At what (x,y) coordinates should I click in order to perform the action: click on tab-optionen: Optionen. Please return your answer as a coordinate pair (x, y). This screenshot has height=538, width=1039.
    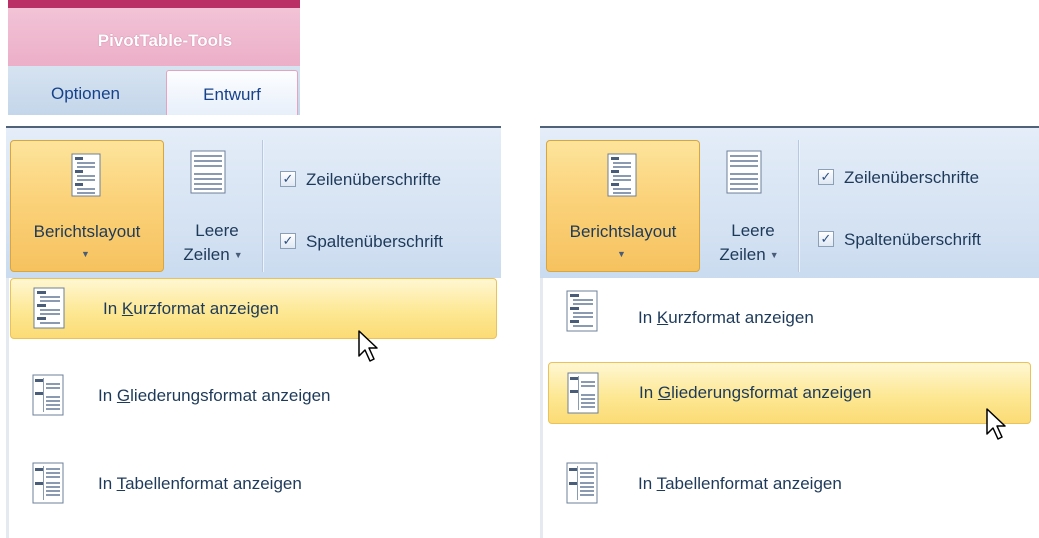
    Looking at the image, I should click on (85, 90).